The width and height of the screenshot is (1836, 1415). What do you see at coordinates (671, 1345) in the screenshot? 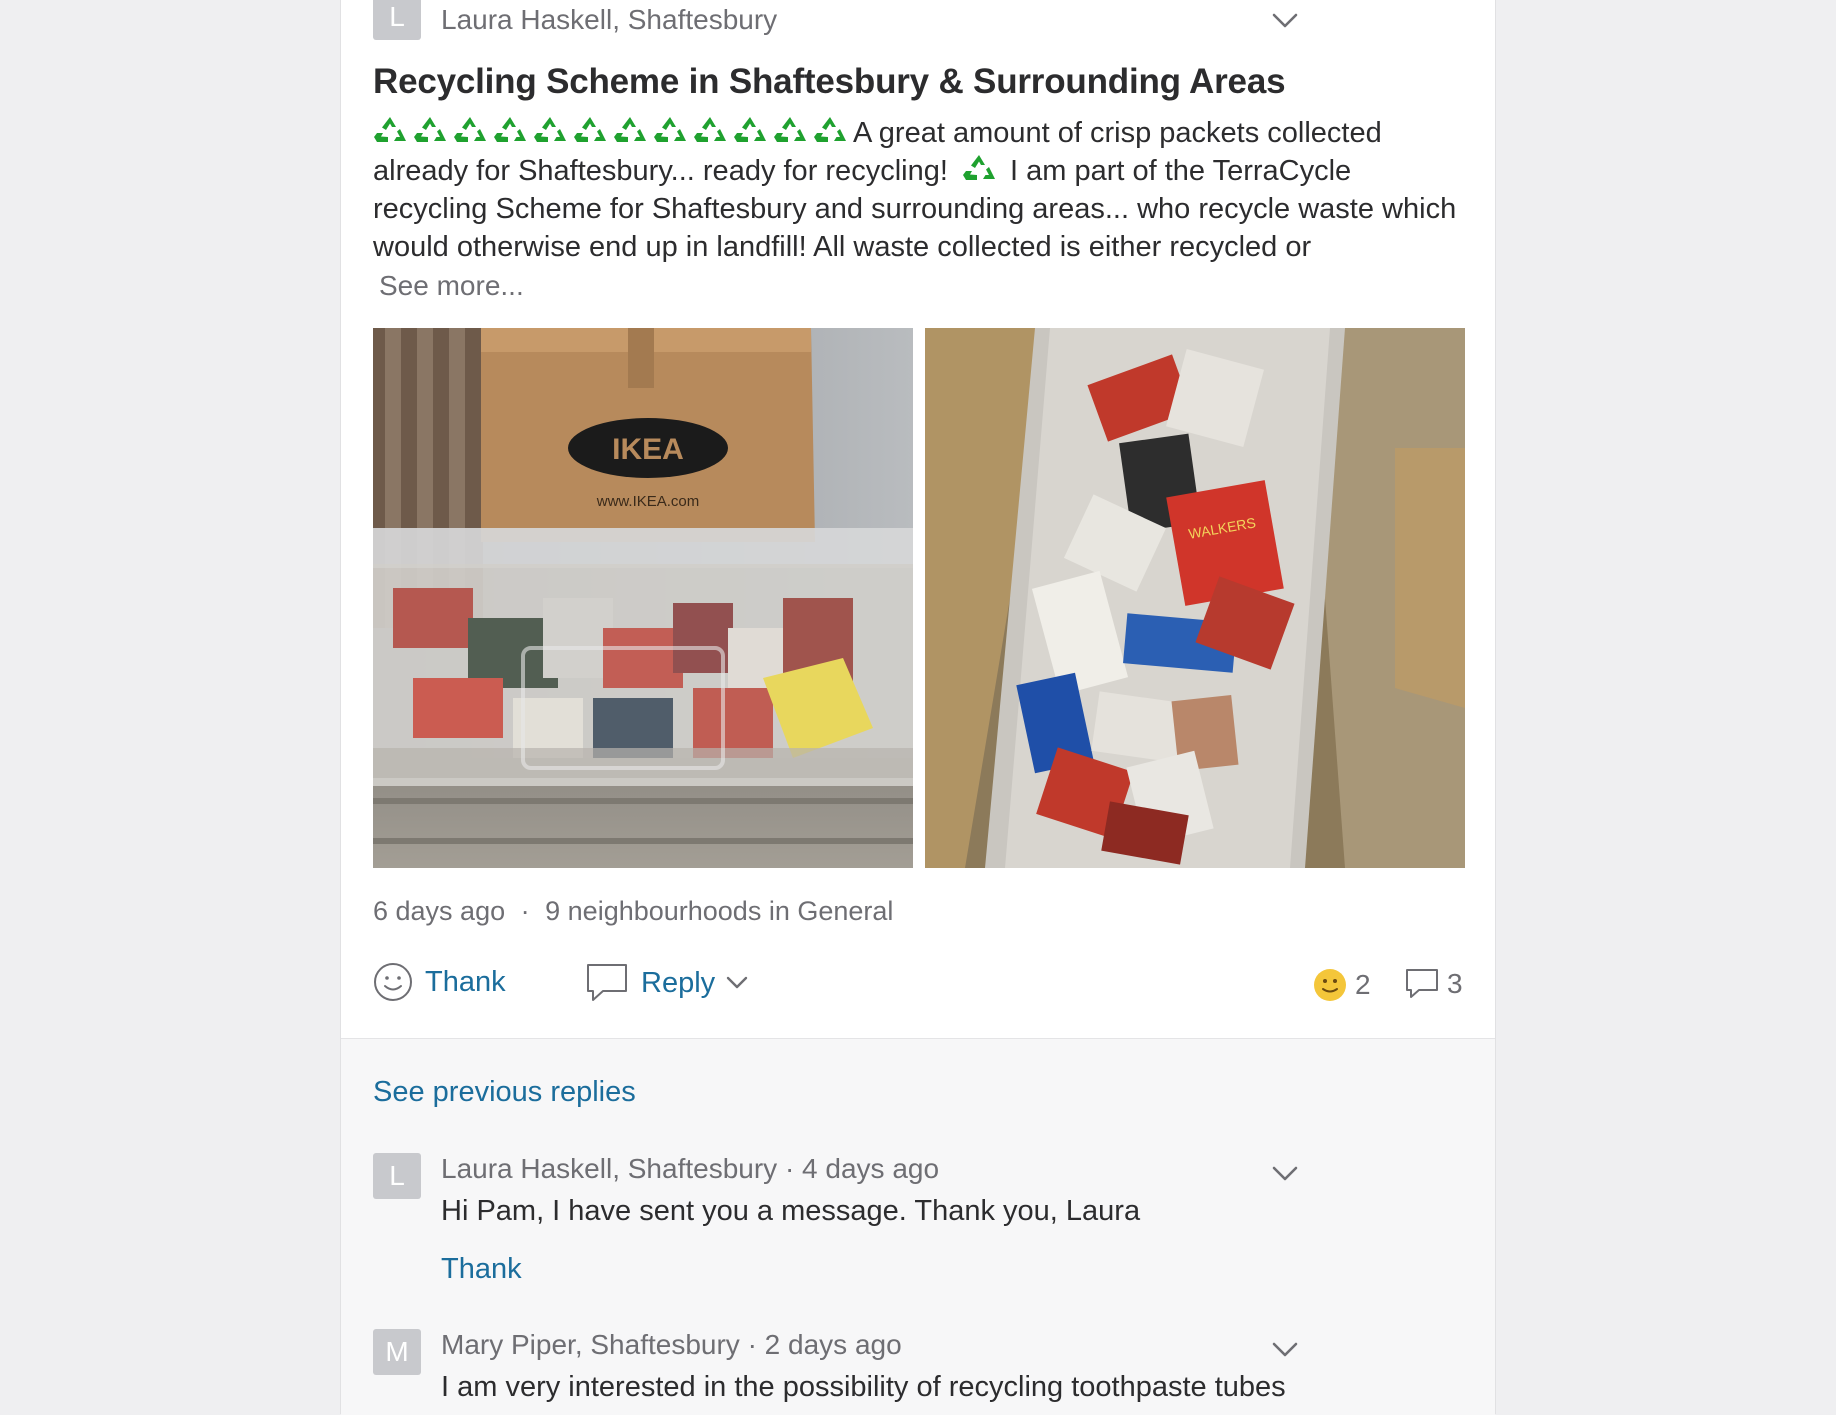
I see `reply-author: Mary Piper, Shaftesbury · 2 days ago` at bounding box center [671, 1345].